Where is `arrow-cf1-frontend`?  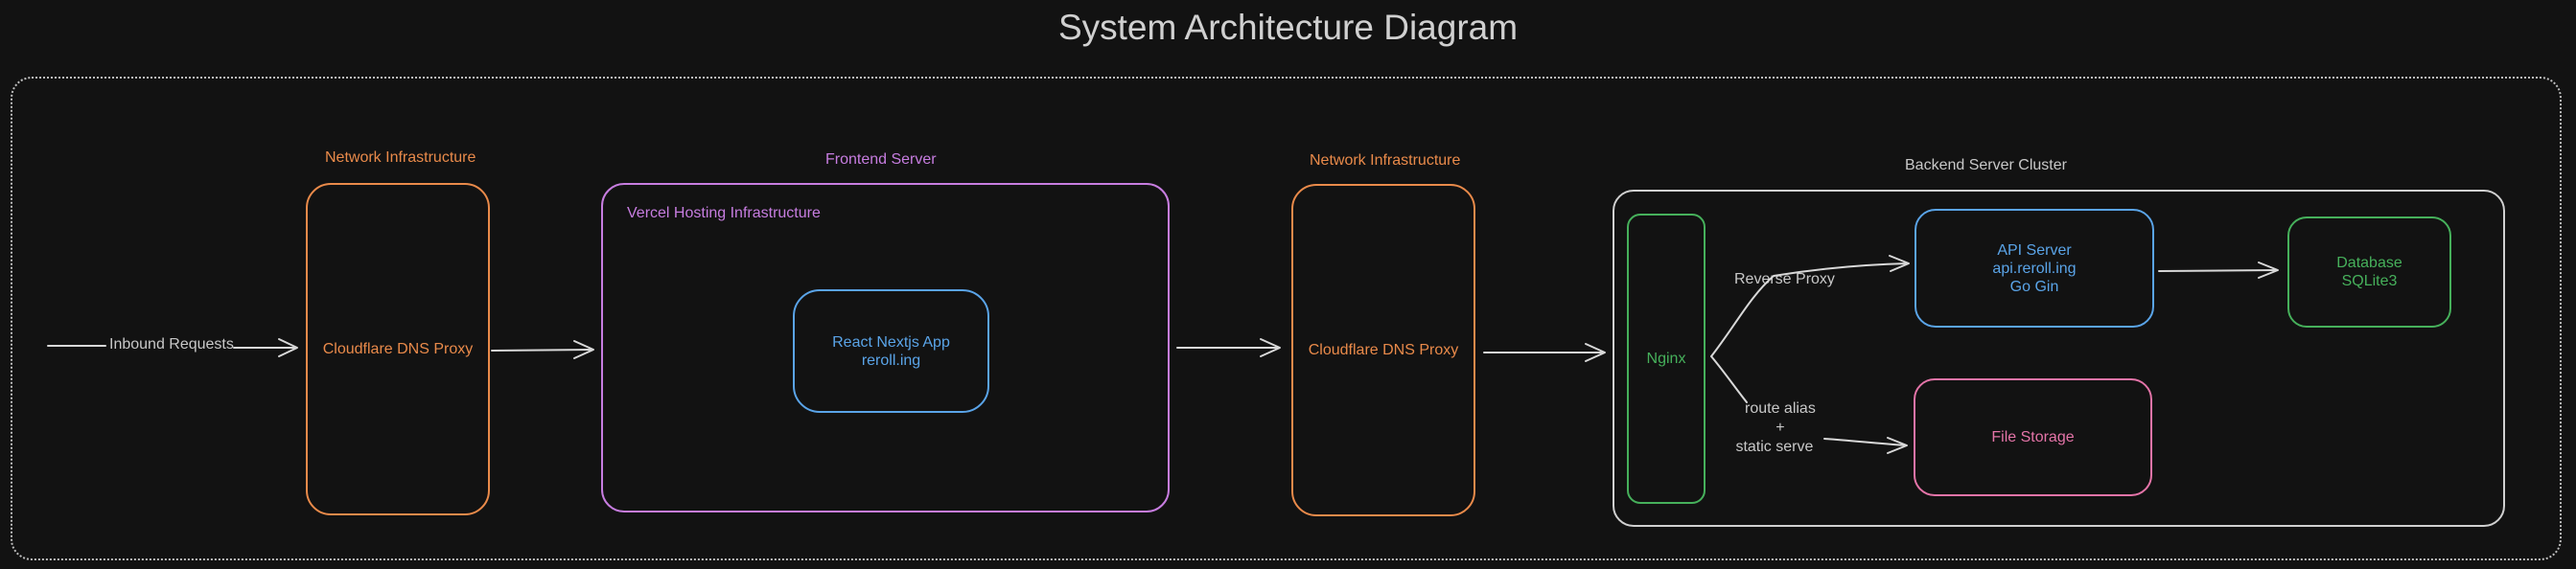
arrow-cf1-frontend is located at coordinates (542, 350).